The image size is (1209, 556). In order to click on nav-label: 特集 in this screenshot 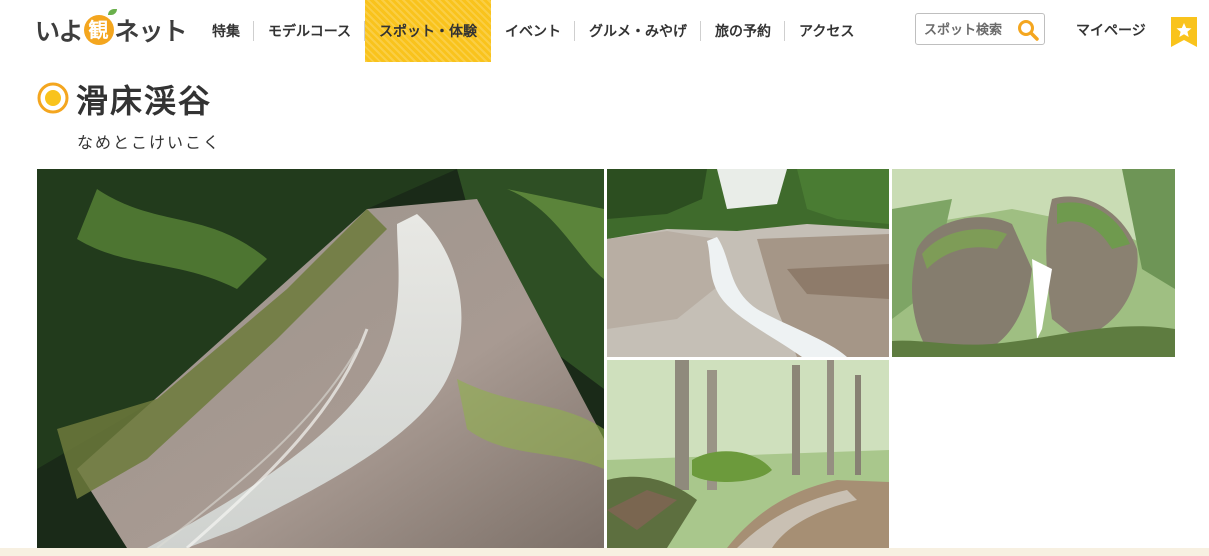, I will do `click(226, 32)`.